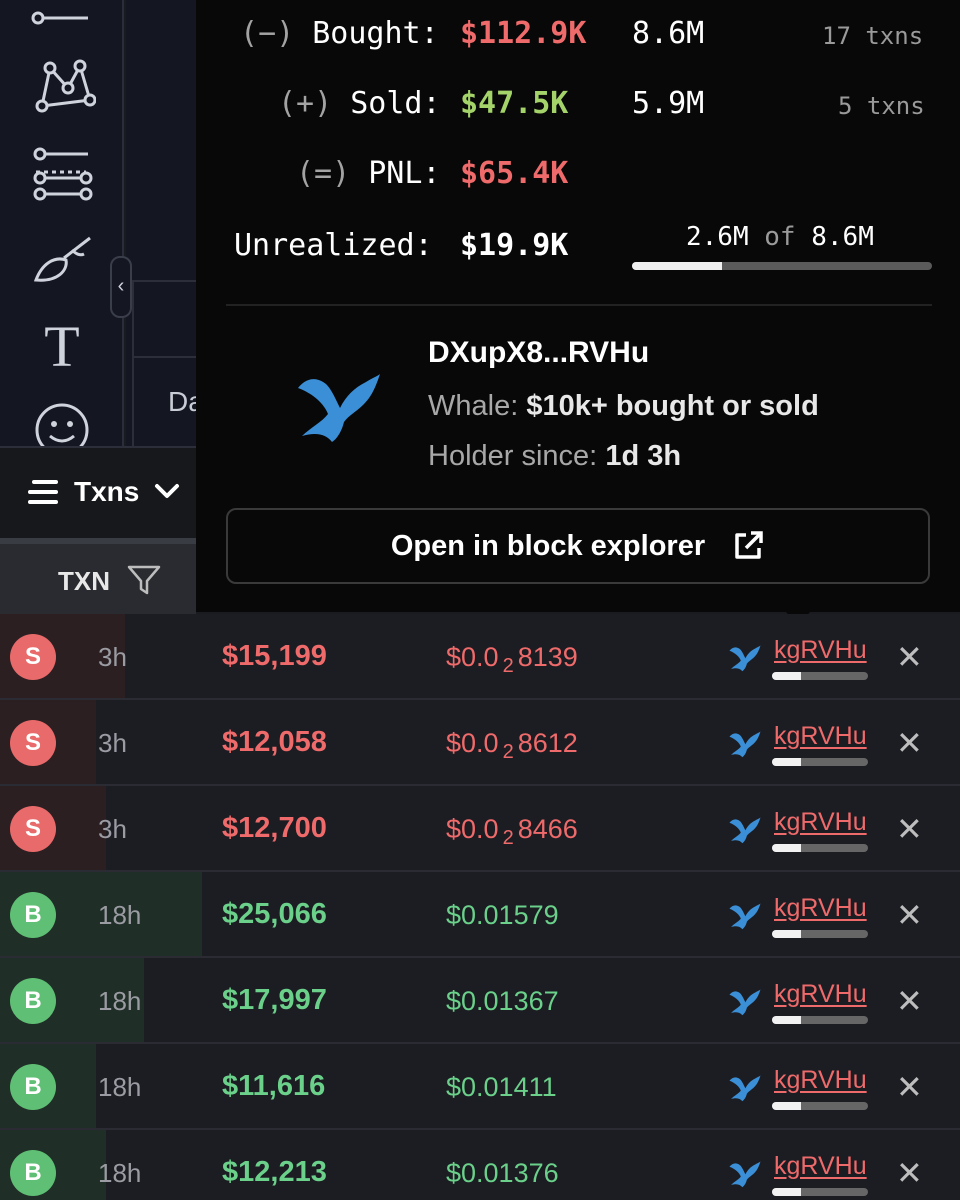 The width and height of the screenshot is (960, 1200). What do you see at coordinates (677, 266) in the screenshot?
I see `holdings-progress-fill` at bounding box center [677, 266].